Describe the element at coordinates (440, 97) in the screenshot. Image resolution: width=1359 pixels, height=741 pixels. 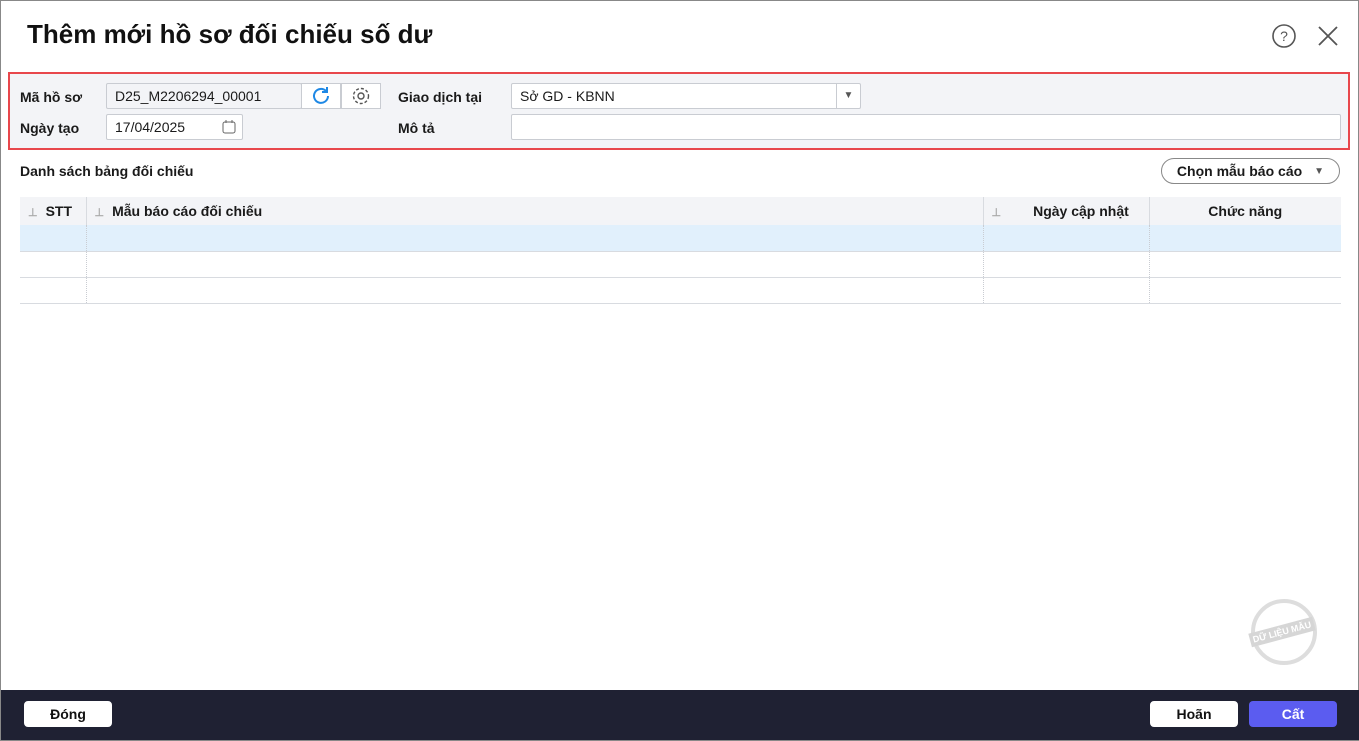
I see `giao-dich-label: Giao dịch tại` at that location.